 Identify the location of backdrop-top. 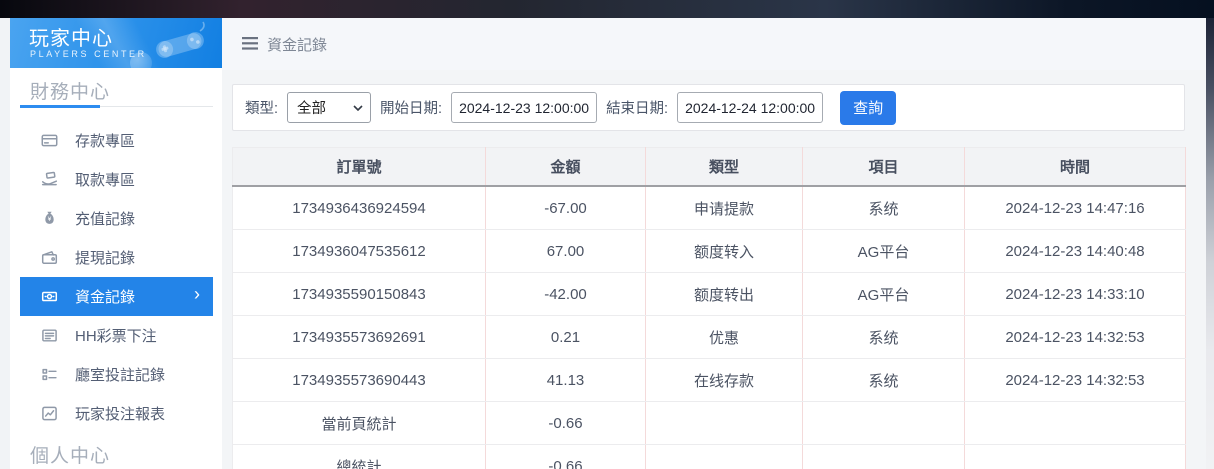
(607, 9).